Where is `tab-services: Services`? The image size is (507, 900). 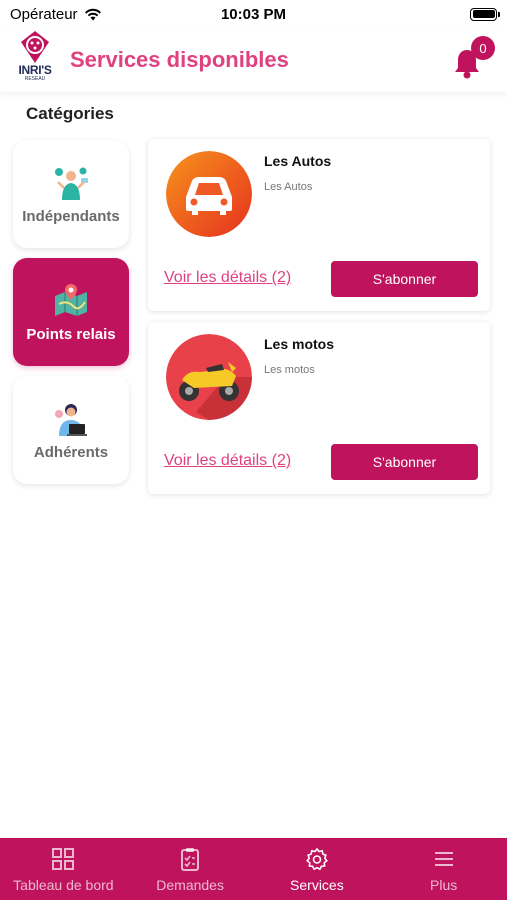
tab-services: Services is located at coordinates (317, 865).